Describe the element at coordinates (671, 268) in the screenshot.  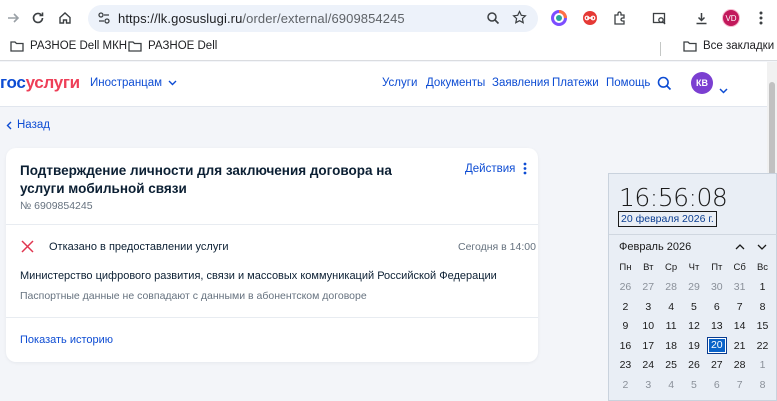
I see `weekday-label: Ср` at that location.